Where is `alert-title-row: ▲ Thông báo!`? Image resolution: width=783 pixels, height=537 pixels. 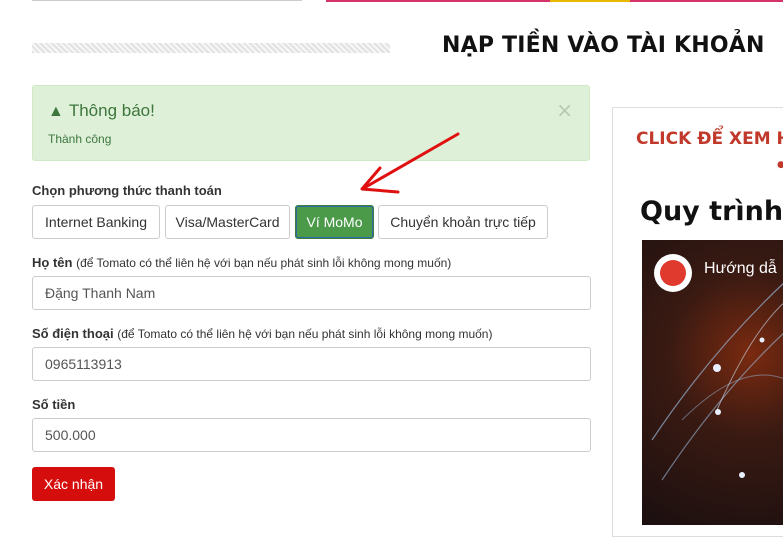 alert-title-row: ▲ Thông báo! is located at coordinates (101, 111).